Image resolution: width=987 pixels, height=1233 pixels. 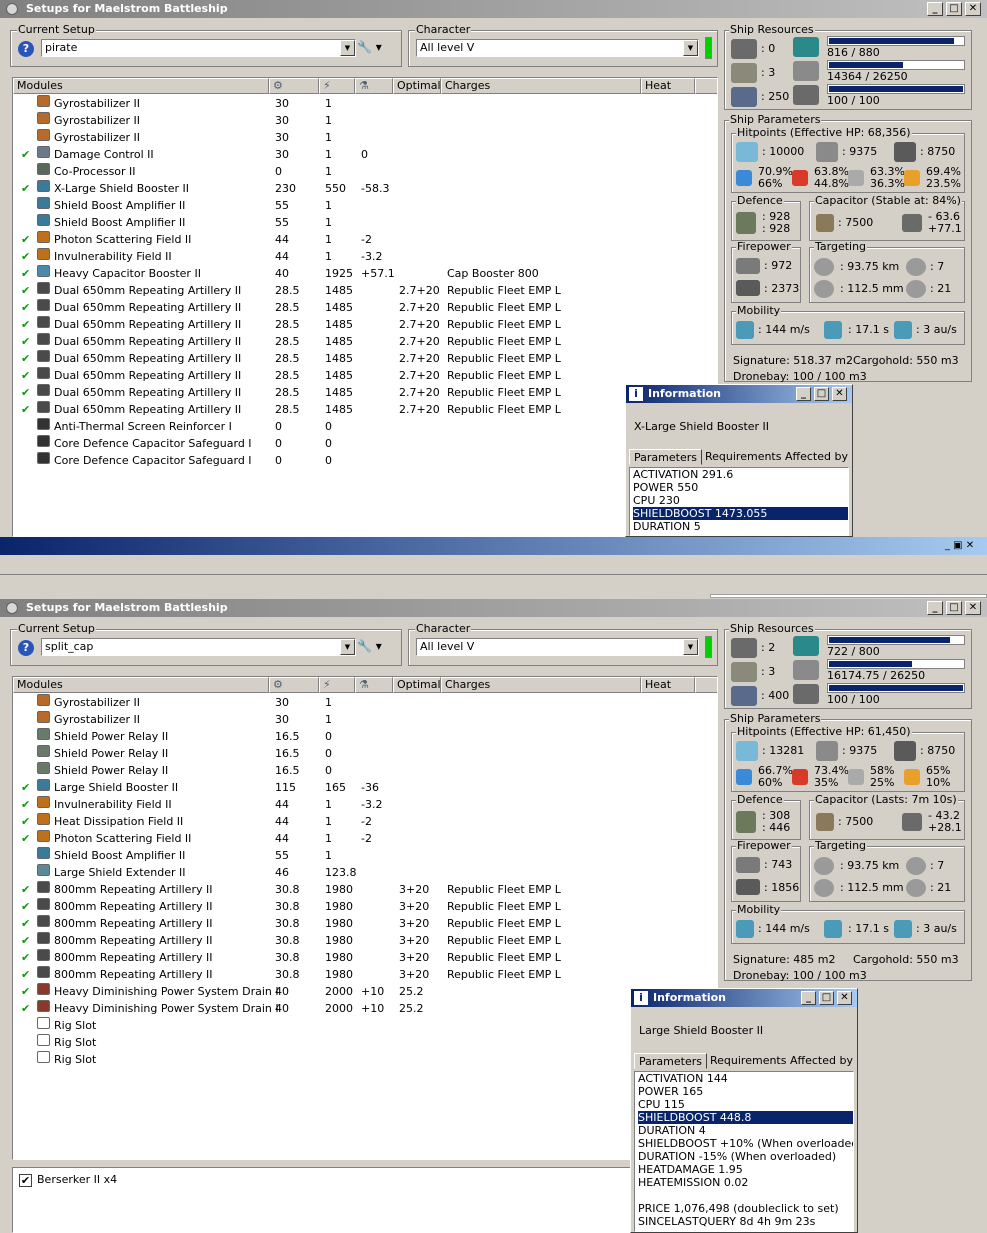 What do you see at coordinates (745, 1078) in the screenshot?
I see `info-parameter-line: ACTIVATION 144` at bounding box center [745, 1078].